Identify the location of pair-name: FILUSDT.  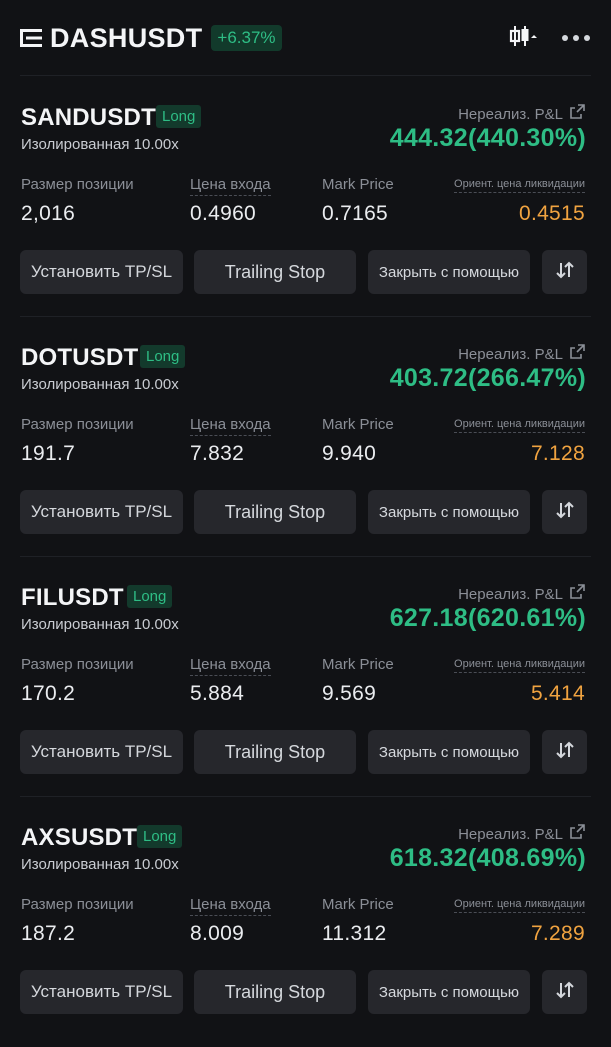
(72, 598).